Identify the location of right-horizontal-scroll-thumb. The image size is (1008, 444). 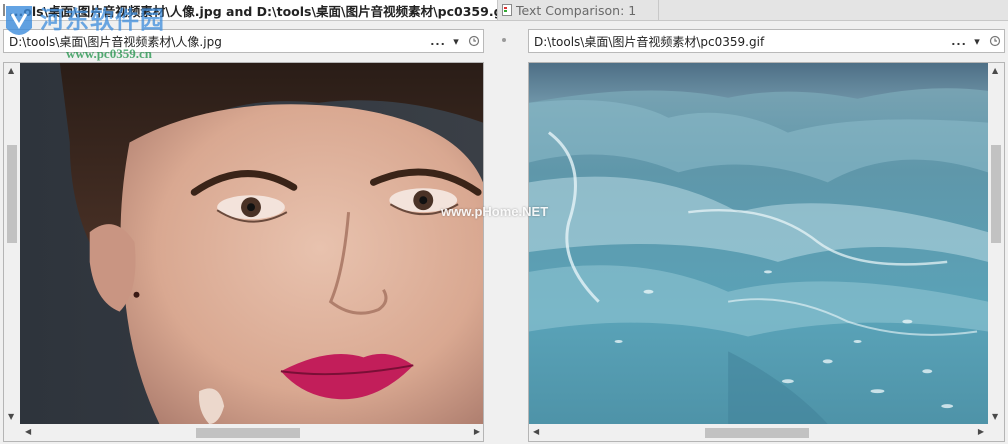
(757, 433).